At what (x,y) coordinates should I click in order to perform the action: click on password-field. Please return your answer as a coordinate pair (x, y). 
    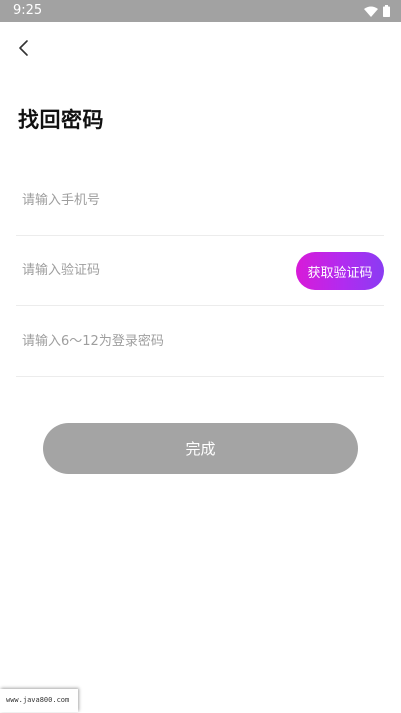
    Looking at the image, I should click on (200, 341).